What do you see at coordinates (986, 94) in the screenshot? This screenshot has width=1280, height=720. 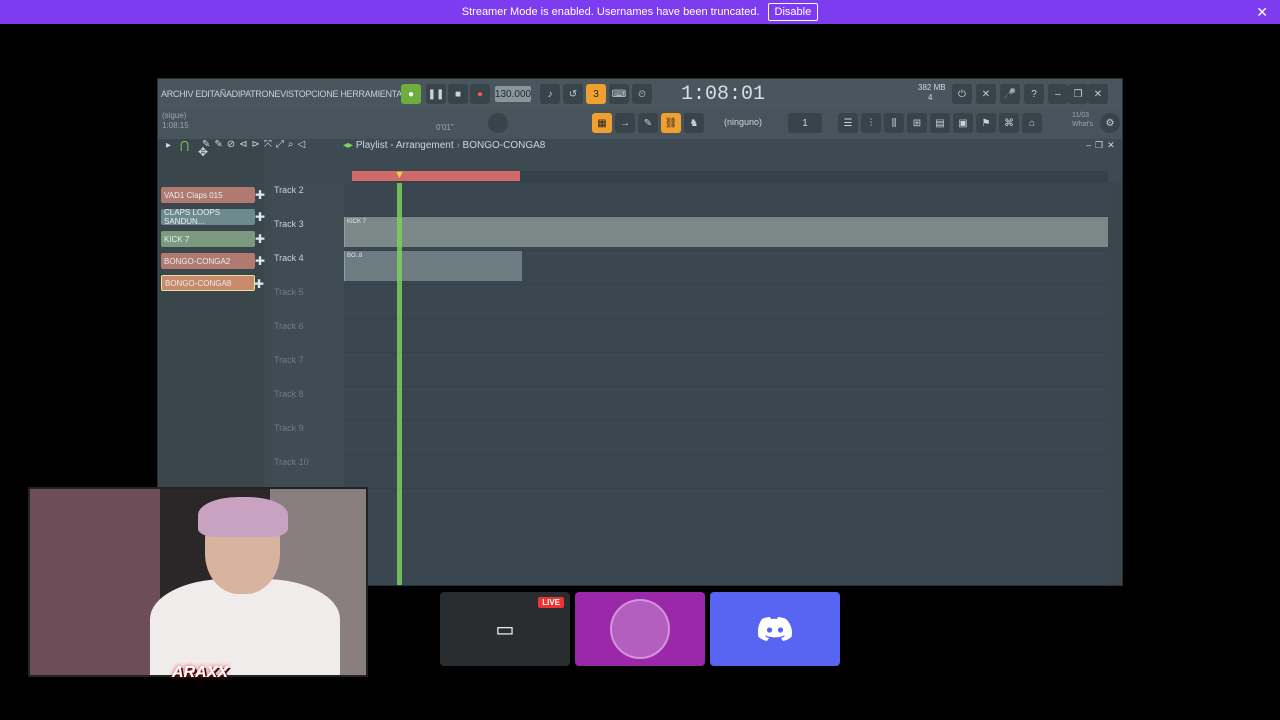 I see `tools-icon: ✕` at bounding box center [986, 94].